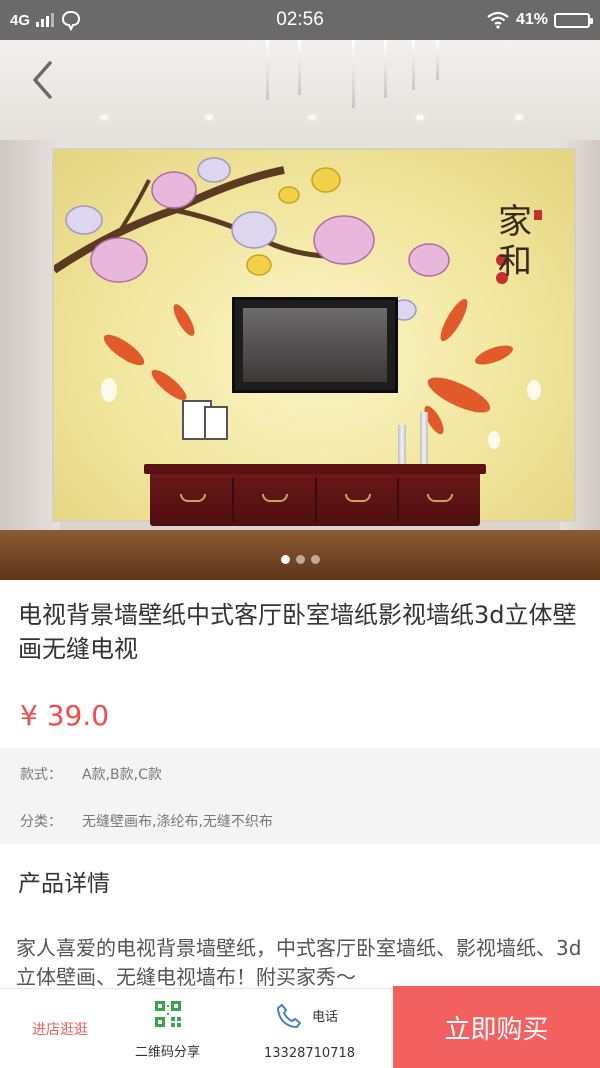  What do you see at coordinates (515, 242) in the screenshot?
I see `mural-calligraphy: 家和` at bounding box center [515, 242].